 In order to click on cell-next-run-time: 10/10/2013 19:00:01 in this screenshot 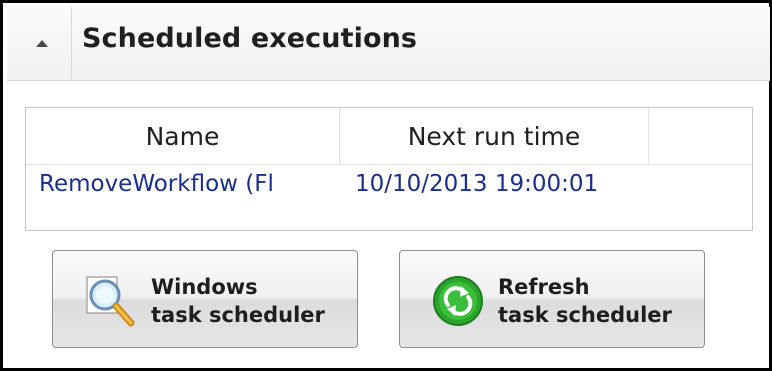, I will do `click(477, 184)`.